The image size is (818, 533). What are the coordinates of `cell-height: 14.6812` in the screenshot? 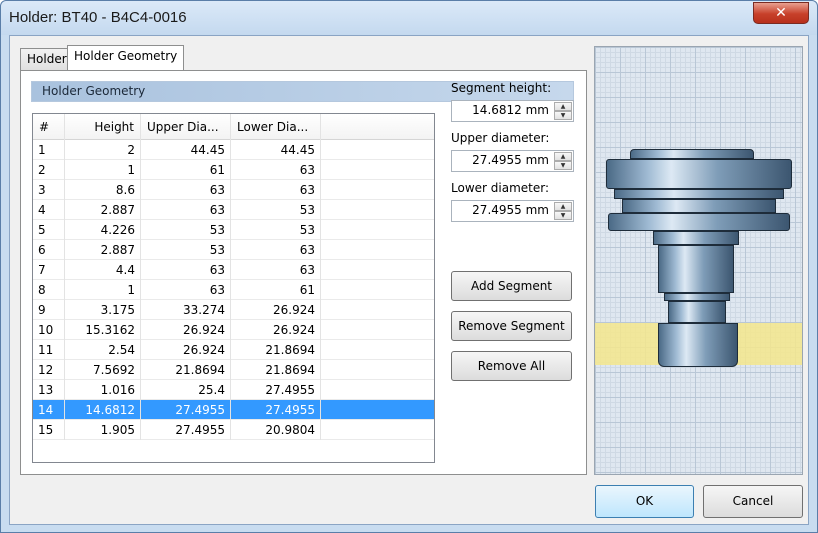 It's located at (103, 410).